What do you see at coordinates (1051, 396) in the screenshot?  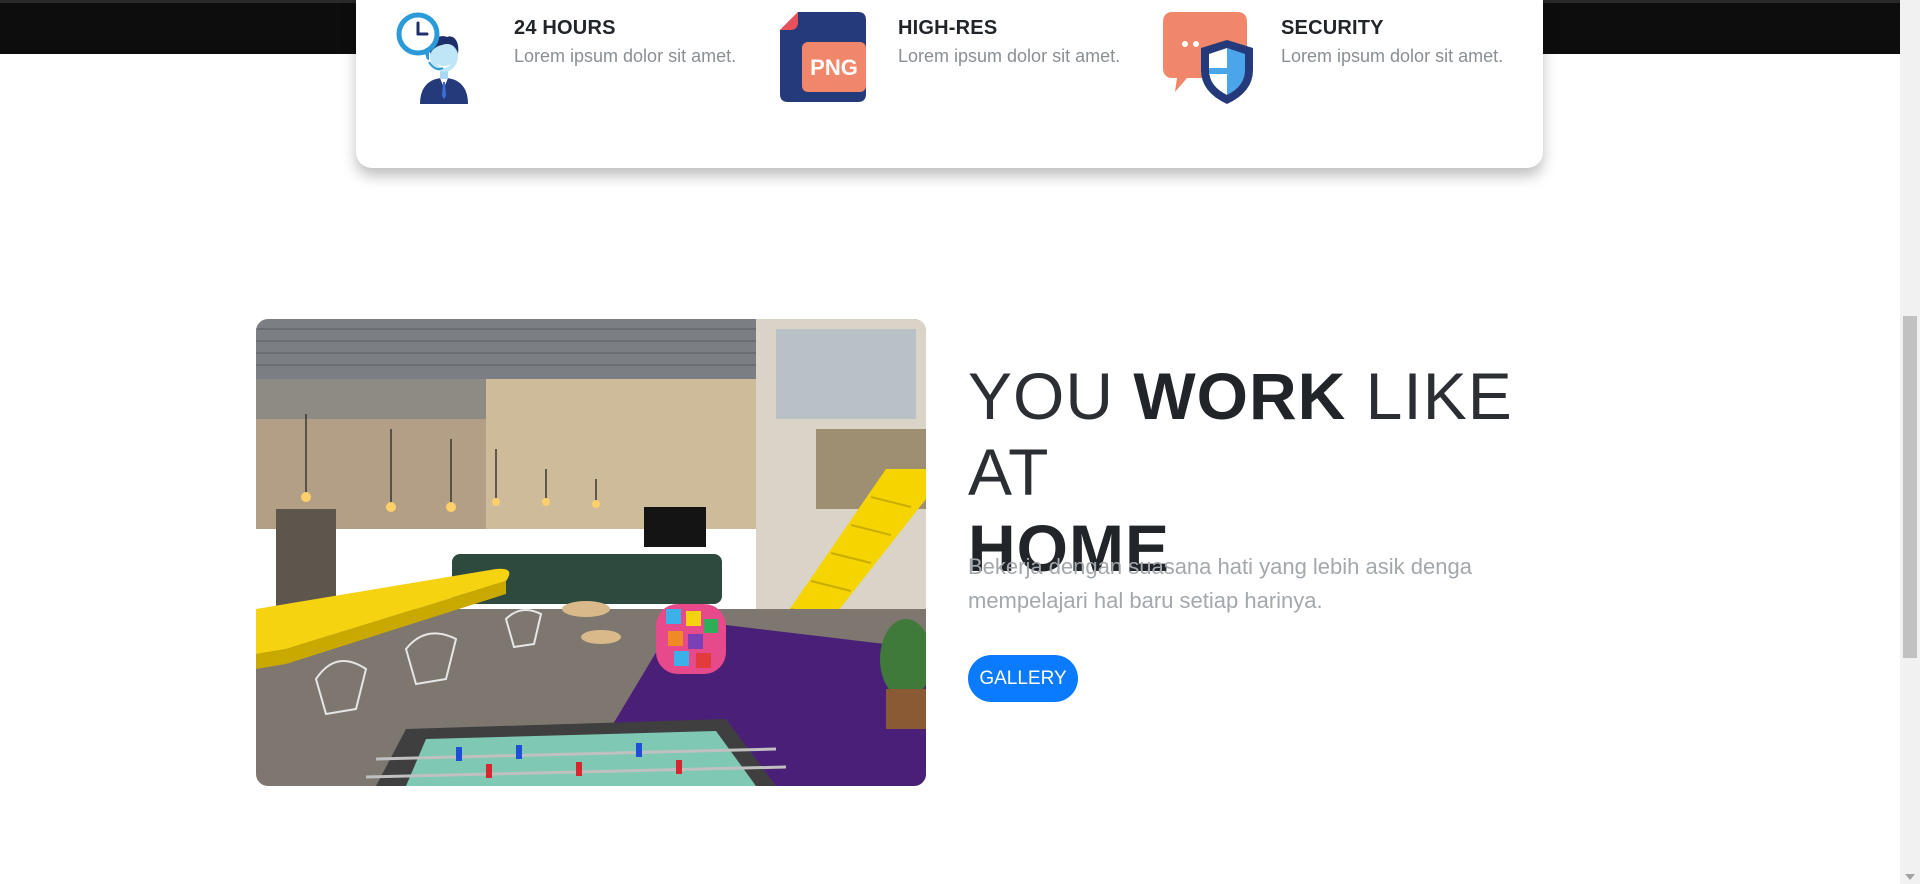 I see `heading-text: YOU` at bounding box center [1051, 396].